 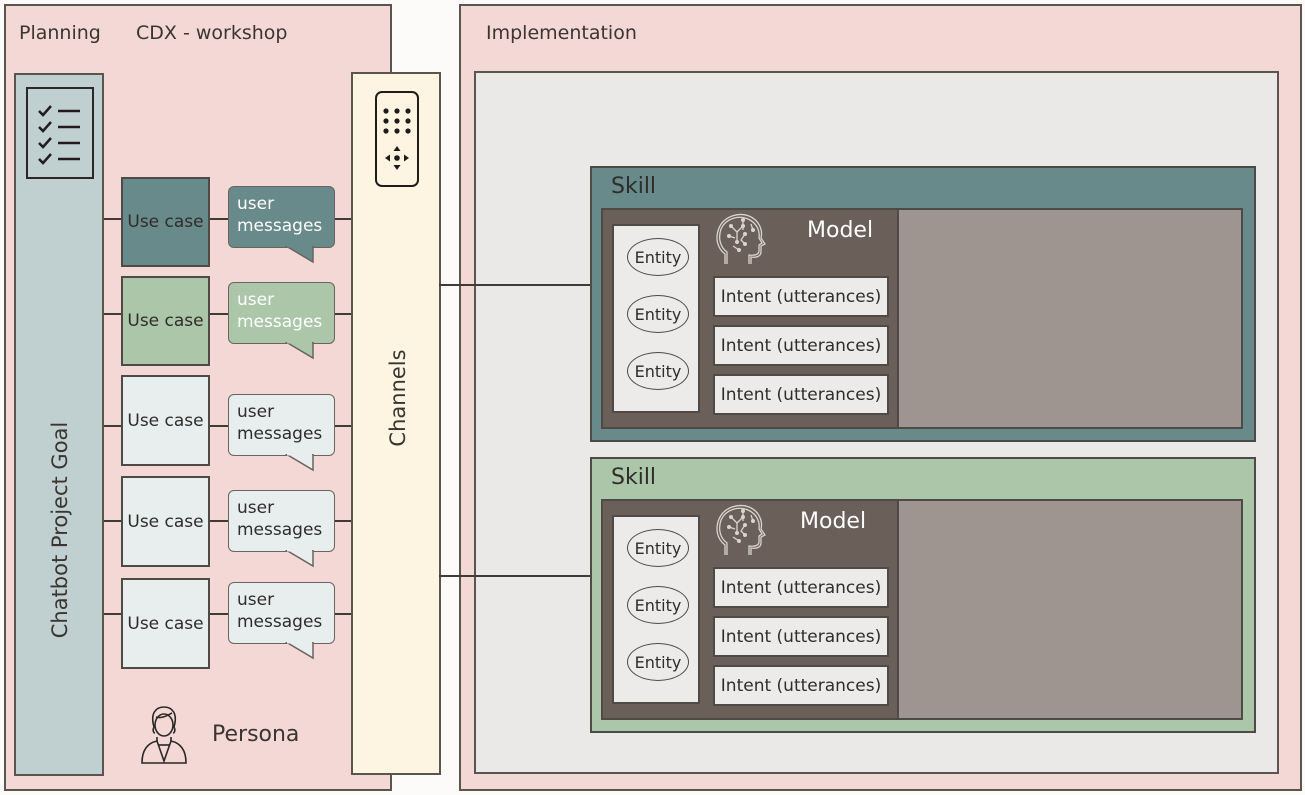 I want to click on planning-title: Planning, so click(x=60, y=33).